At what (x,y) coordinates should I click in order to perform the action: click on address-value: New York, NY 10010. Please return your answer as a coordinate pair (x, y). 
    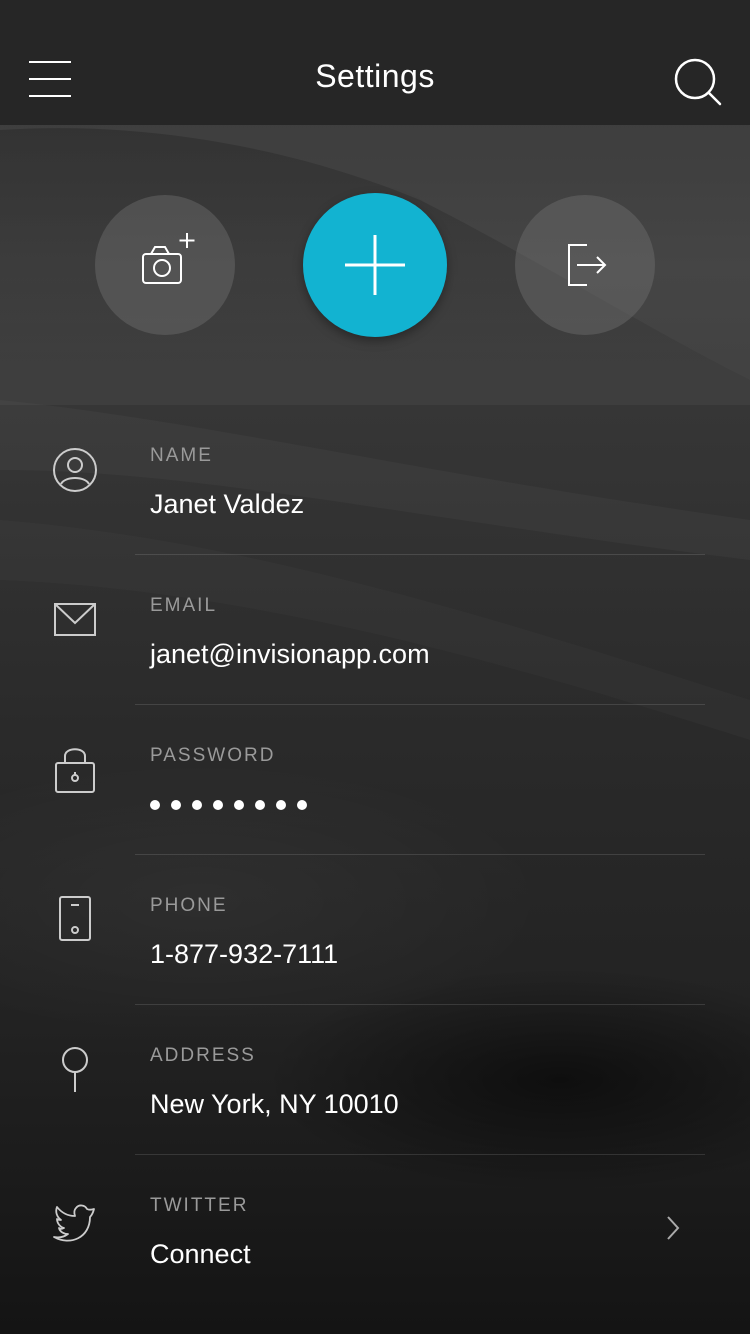
    Looking at the image, I should click on (274, 1104).